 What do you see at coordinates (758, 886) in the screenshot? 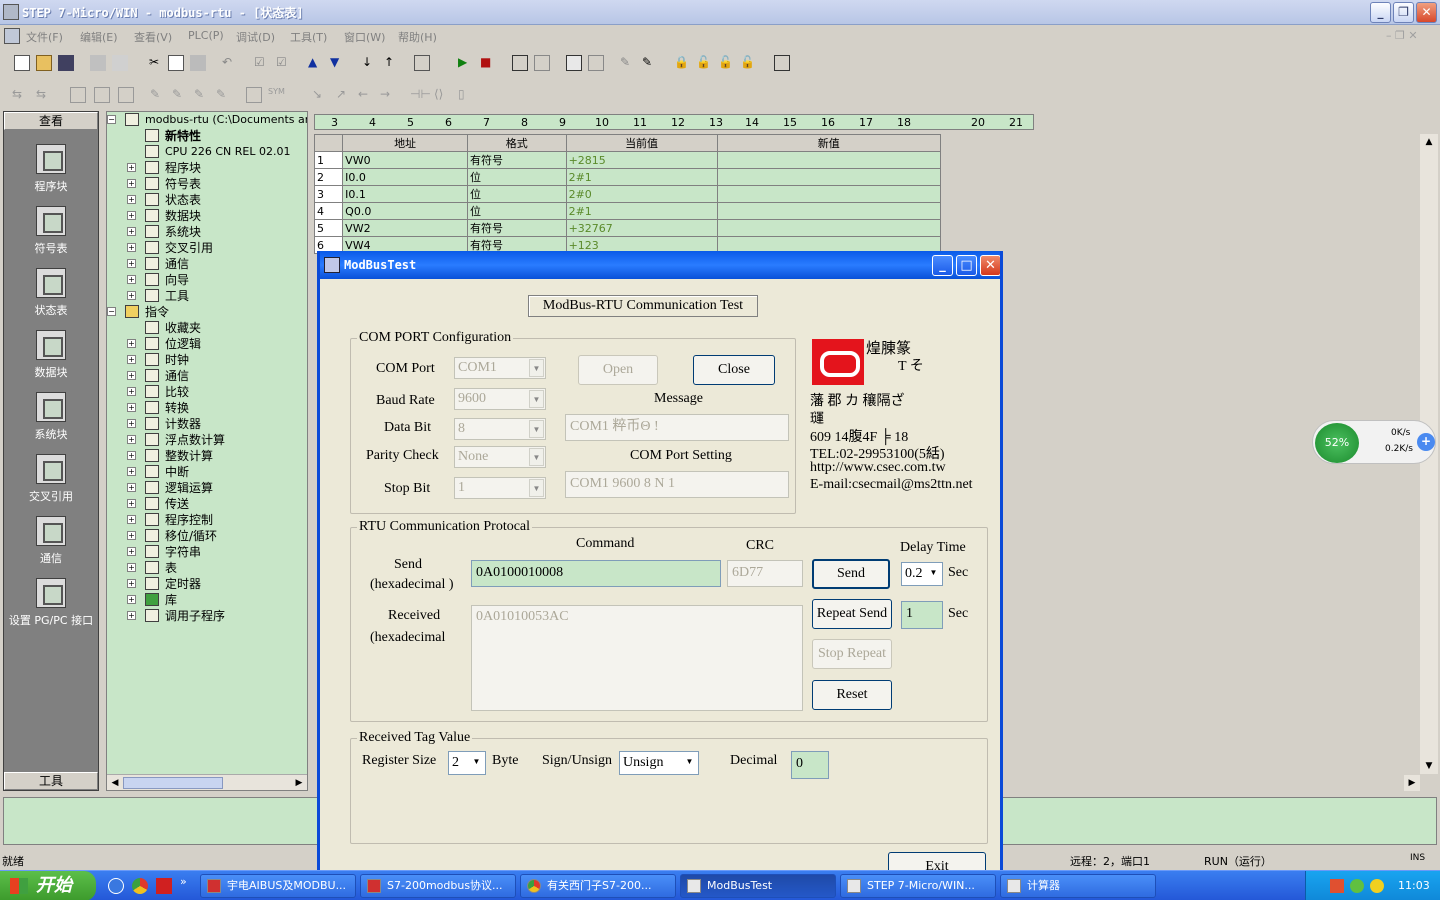
I see `taskbar-item-modbustest: ModBusTest` at bounding box center [758, 886].